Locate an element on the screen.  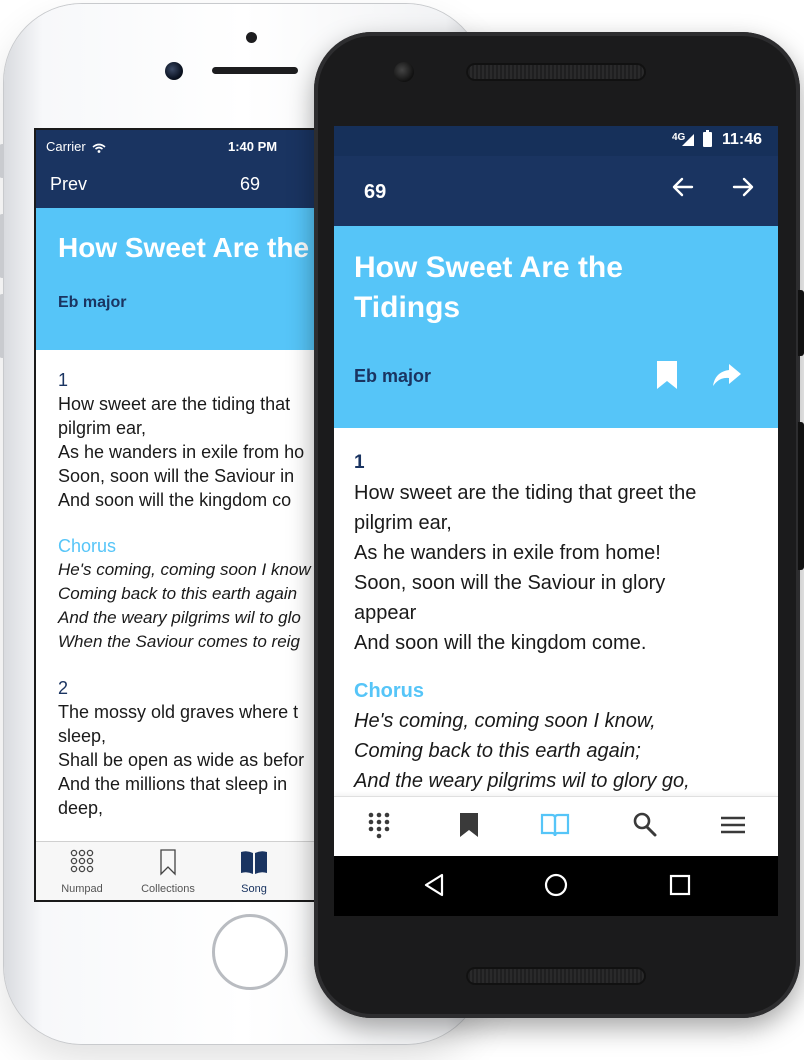
arrow-left-icon is located at coordinates (683, 190).